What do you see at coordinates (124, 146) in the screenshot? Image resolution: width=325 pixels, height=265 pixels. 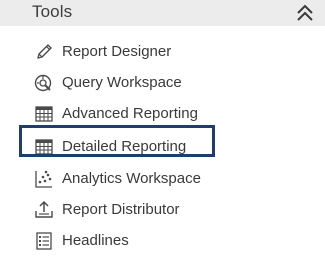 I see `menu-item-label: Detailed Reporting` at bounding box center [124, 146].